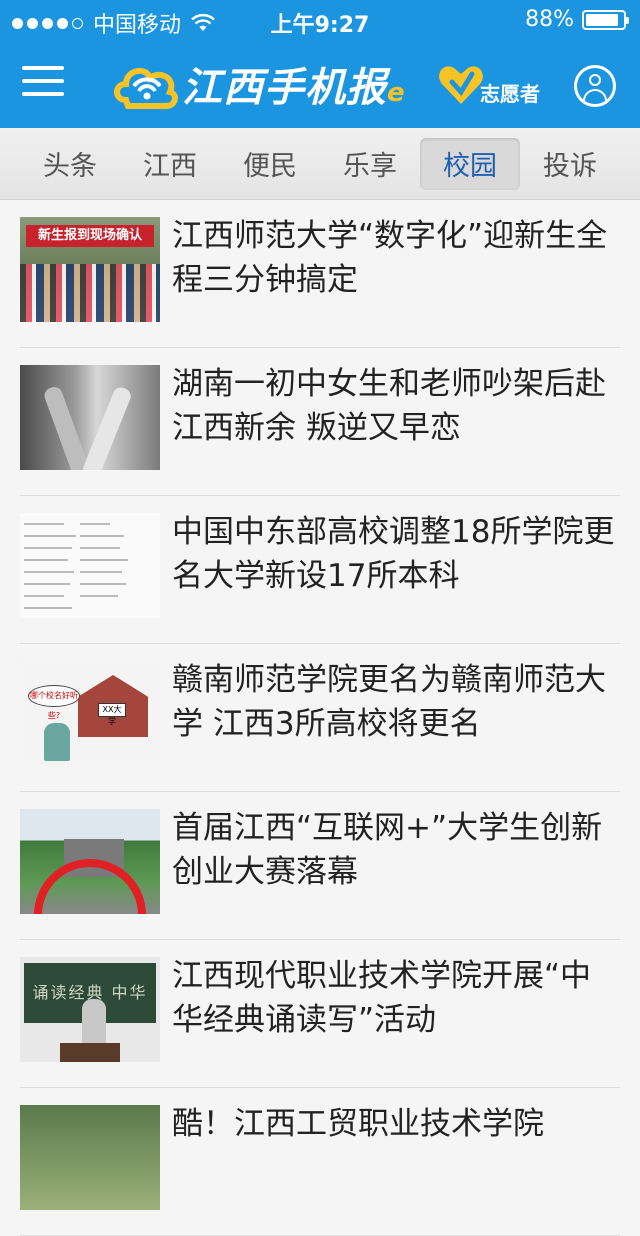 Image resolution: width=640 pixels, height=1236 pixels. Describe the element at coordinates (389, 702) in the screenshot. I see `news-title: 赣南师范学院更名为赣南师范大学 江西3所高校将更名` at that location.